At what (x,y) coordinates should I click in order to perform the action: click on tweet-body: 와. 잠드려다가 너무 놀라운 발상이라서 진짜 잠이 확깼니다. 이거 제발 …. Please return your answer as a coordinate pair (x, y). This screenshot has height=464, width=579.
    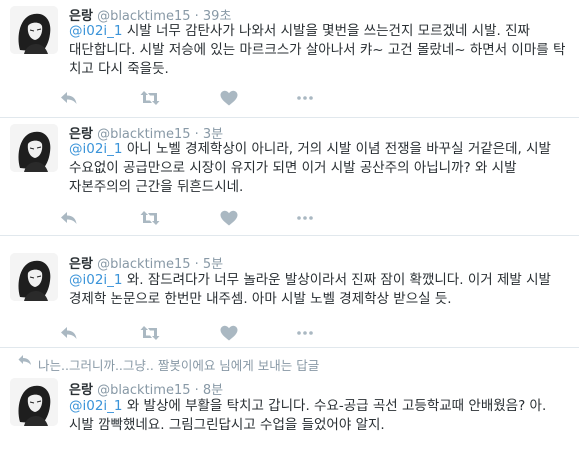
    Looking at the image, I should click on (310, 289).